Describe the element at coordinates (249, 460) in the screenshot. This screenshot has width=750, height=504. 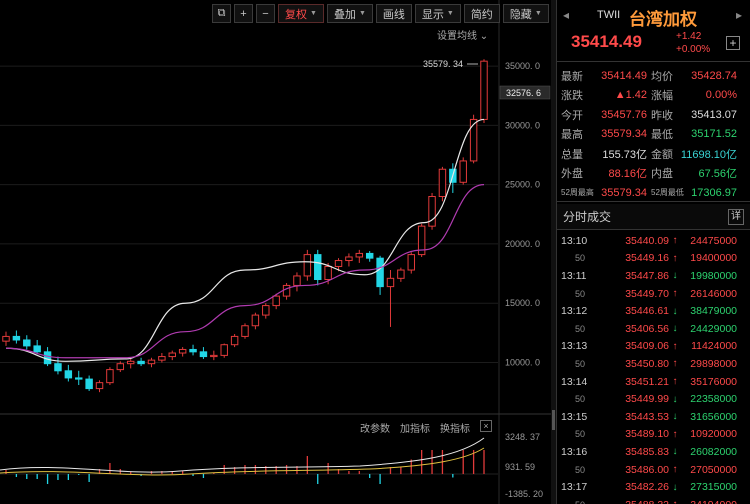
I see `sub-indicator-chart` at that location.